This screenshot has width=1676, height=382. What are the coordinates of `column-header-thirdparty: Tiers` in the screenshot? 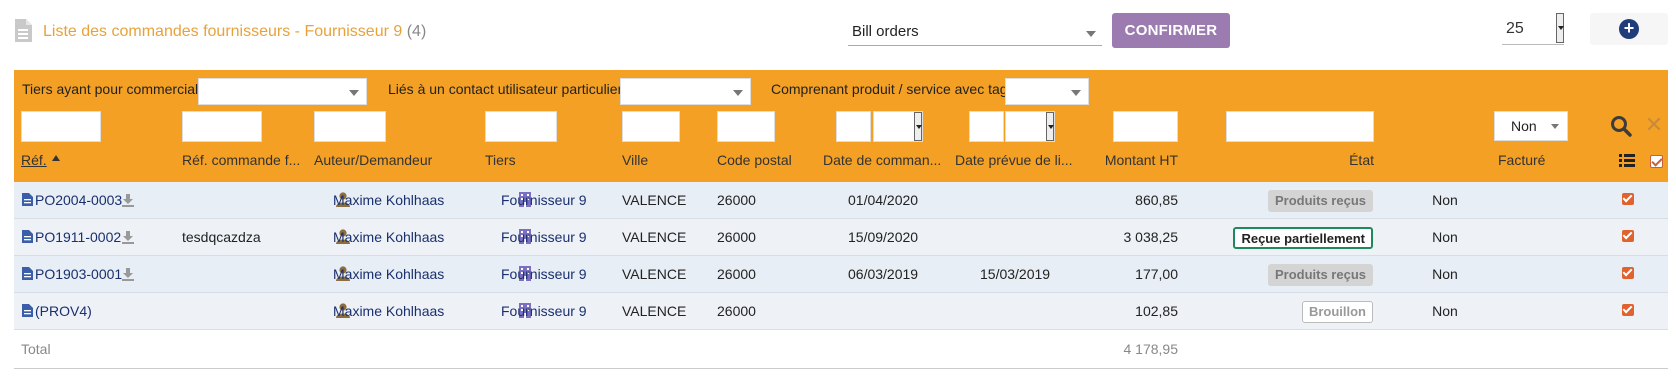 It's located at (500, 160).